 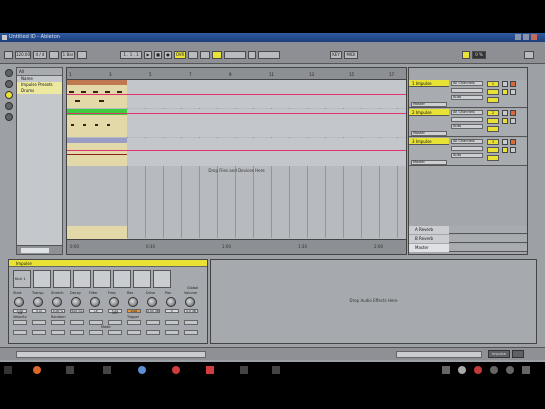 I want to click on file-browser-3-tab, so click(x=9, y=117).